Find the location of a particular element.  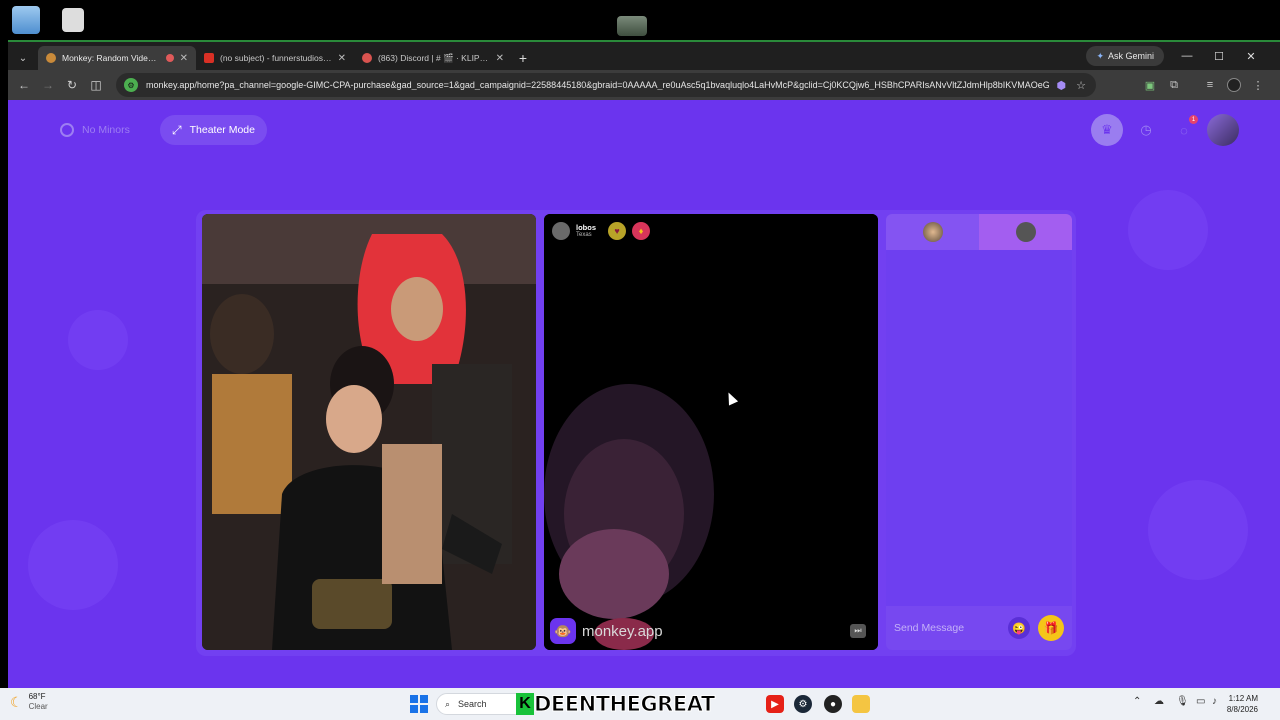

clock-time: 1:12 AM is located at coordinates (1243, 698).